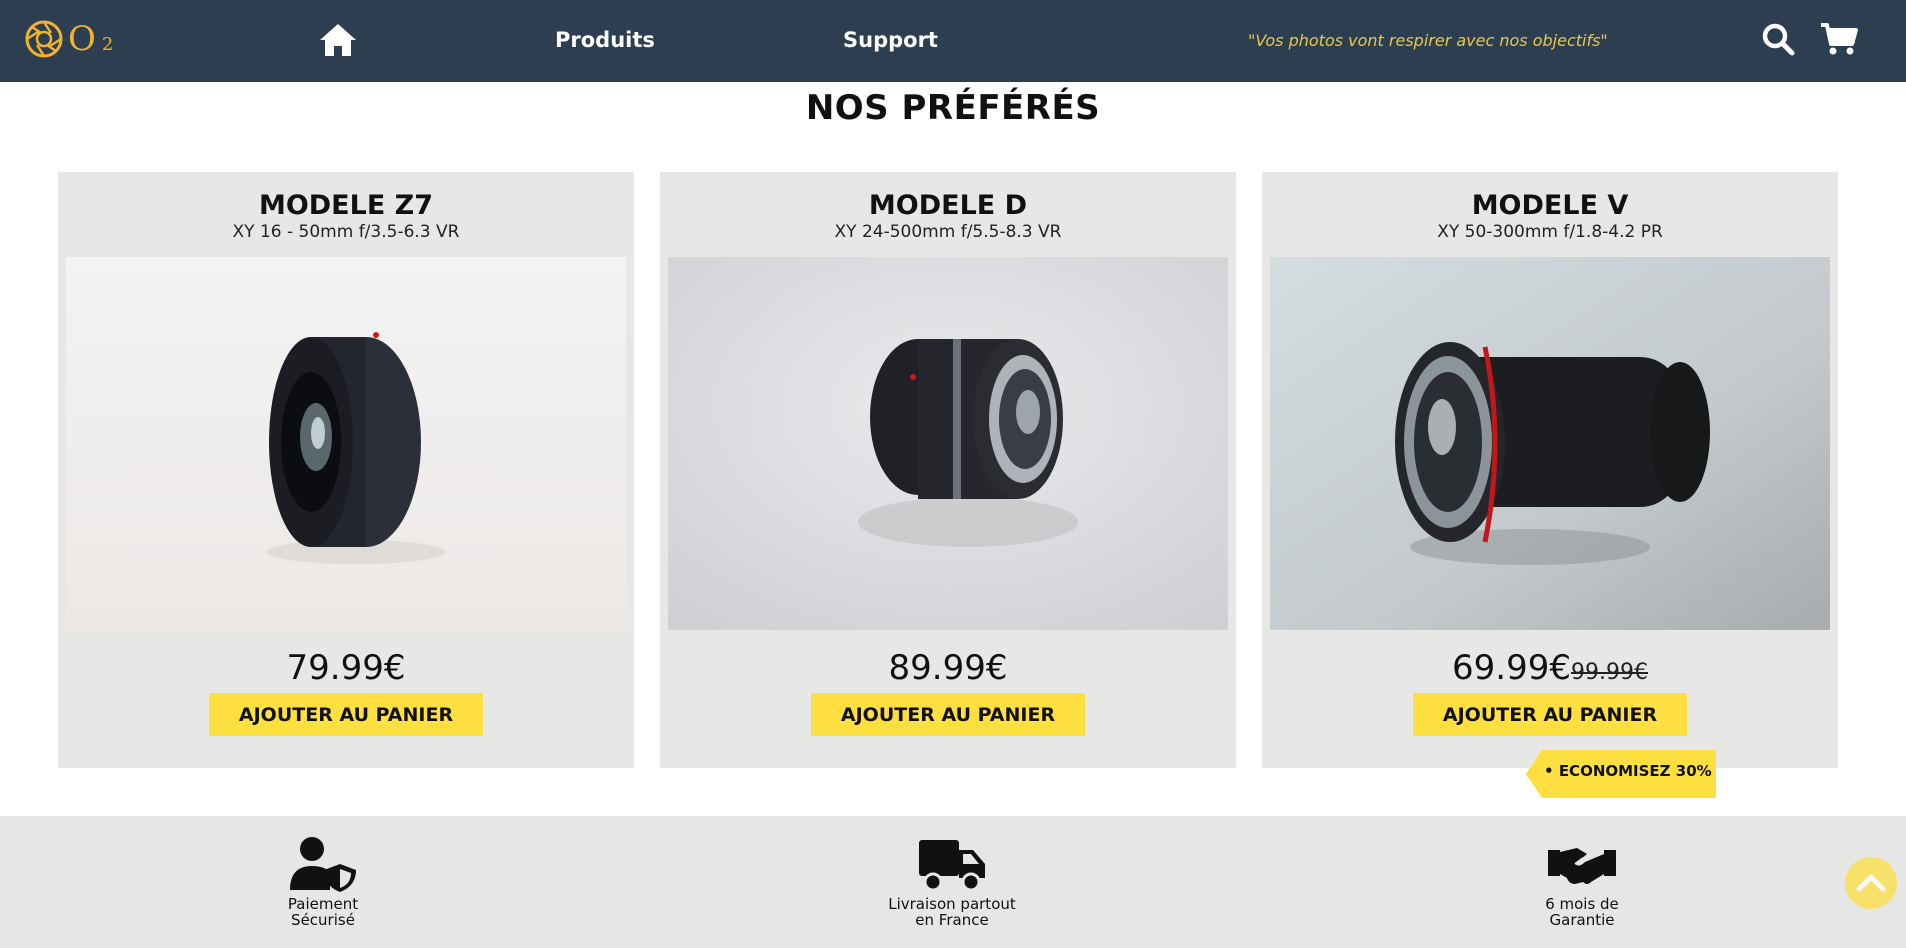 The image size is (1906, 948). I want to click on lens-v-image, so click(1550, 443).